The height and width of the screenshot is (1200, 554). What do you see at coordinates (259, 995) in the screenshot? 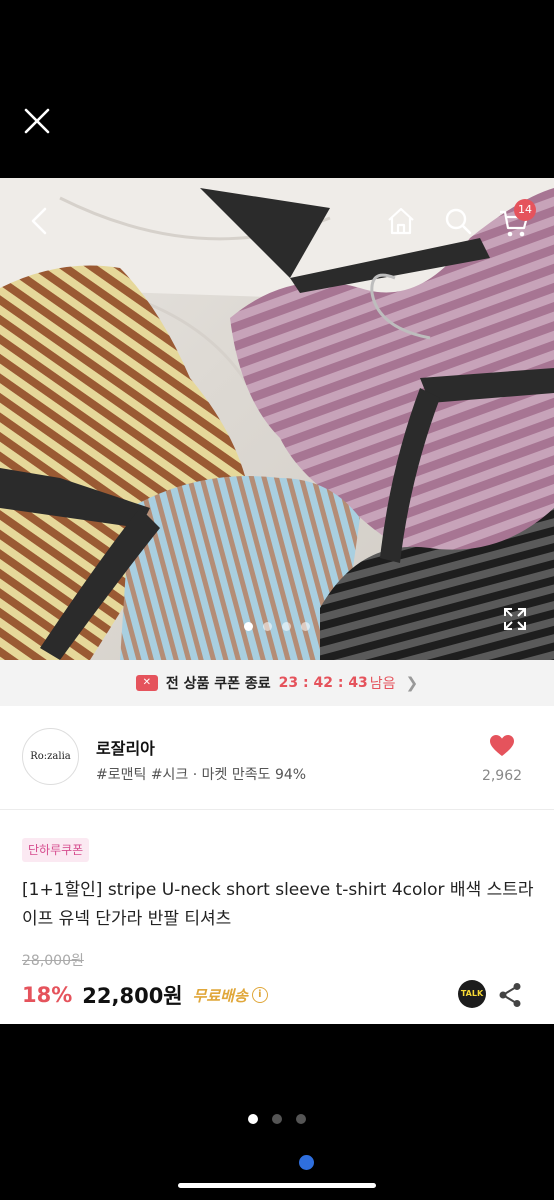
I see `info-icon: i` at bounding box center [259, 995].